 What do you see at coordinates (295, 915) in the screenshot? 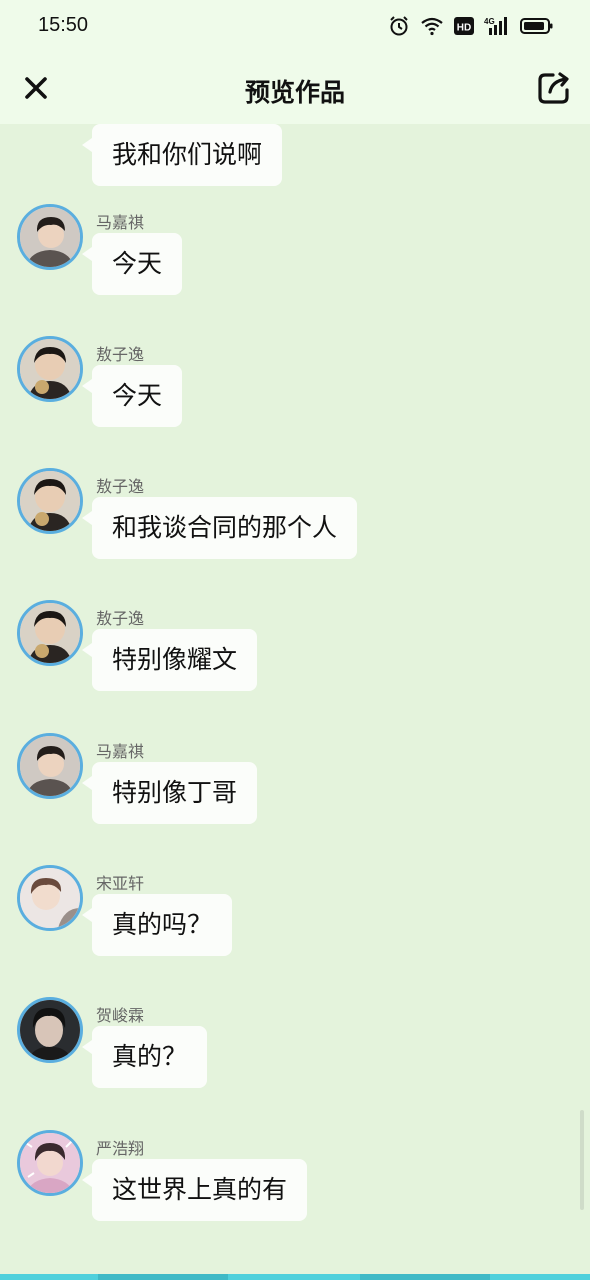
I see `chat-message: 宋亚轩 真的吗？` at bounding box center [295, 915].